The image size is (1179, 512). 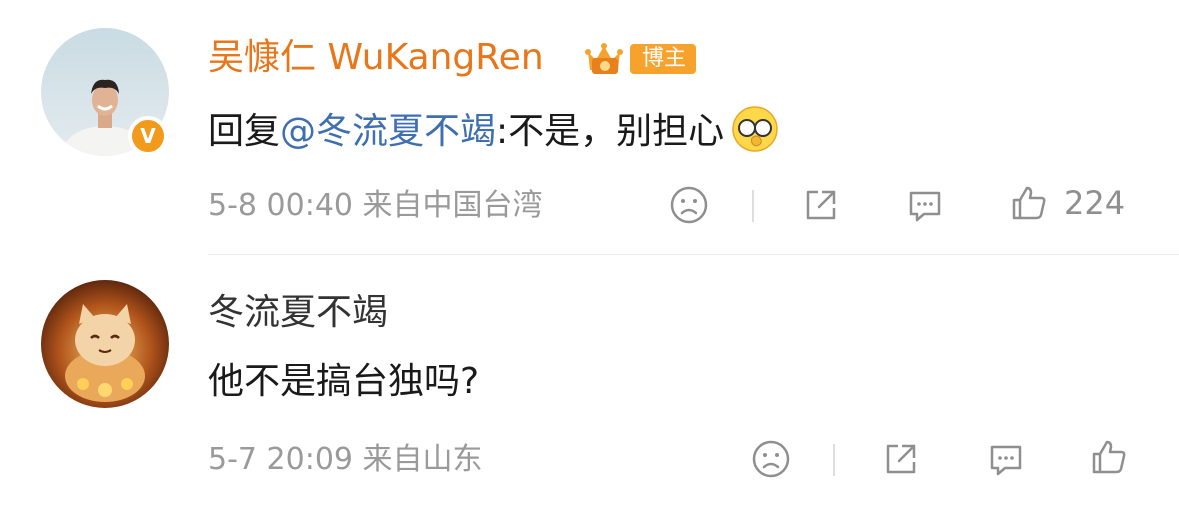 What do you see at coordinates (1095, 203) in the screenshot?
I see `like-count: 224` at bounding box center [1095, 203].